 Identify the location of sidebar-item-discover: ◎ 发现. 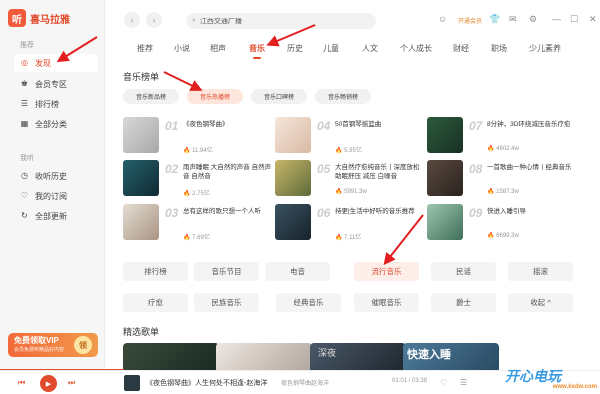
(56, 63).